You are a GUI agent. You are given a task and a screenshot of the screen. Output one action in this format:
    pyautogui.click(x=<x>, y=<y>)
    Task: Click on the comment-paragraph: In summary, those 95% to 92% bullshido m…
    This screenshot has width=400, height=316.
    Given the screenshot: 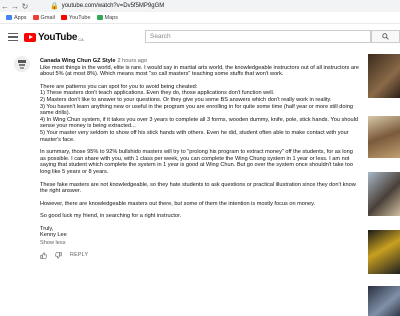 What is the action you would take?
    pyautogui.click(x=196, y=162)
    